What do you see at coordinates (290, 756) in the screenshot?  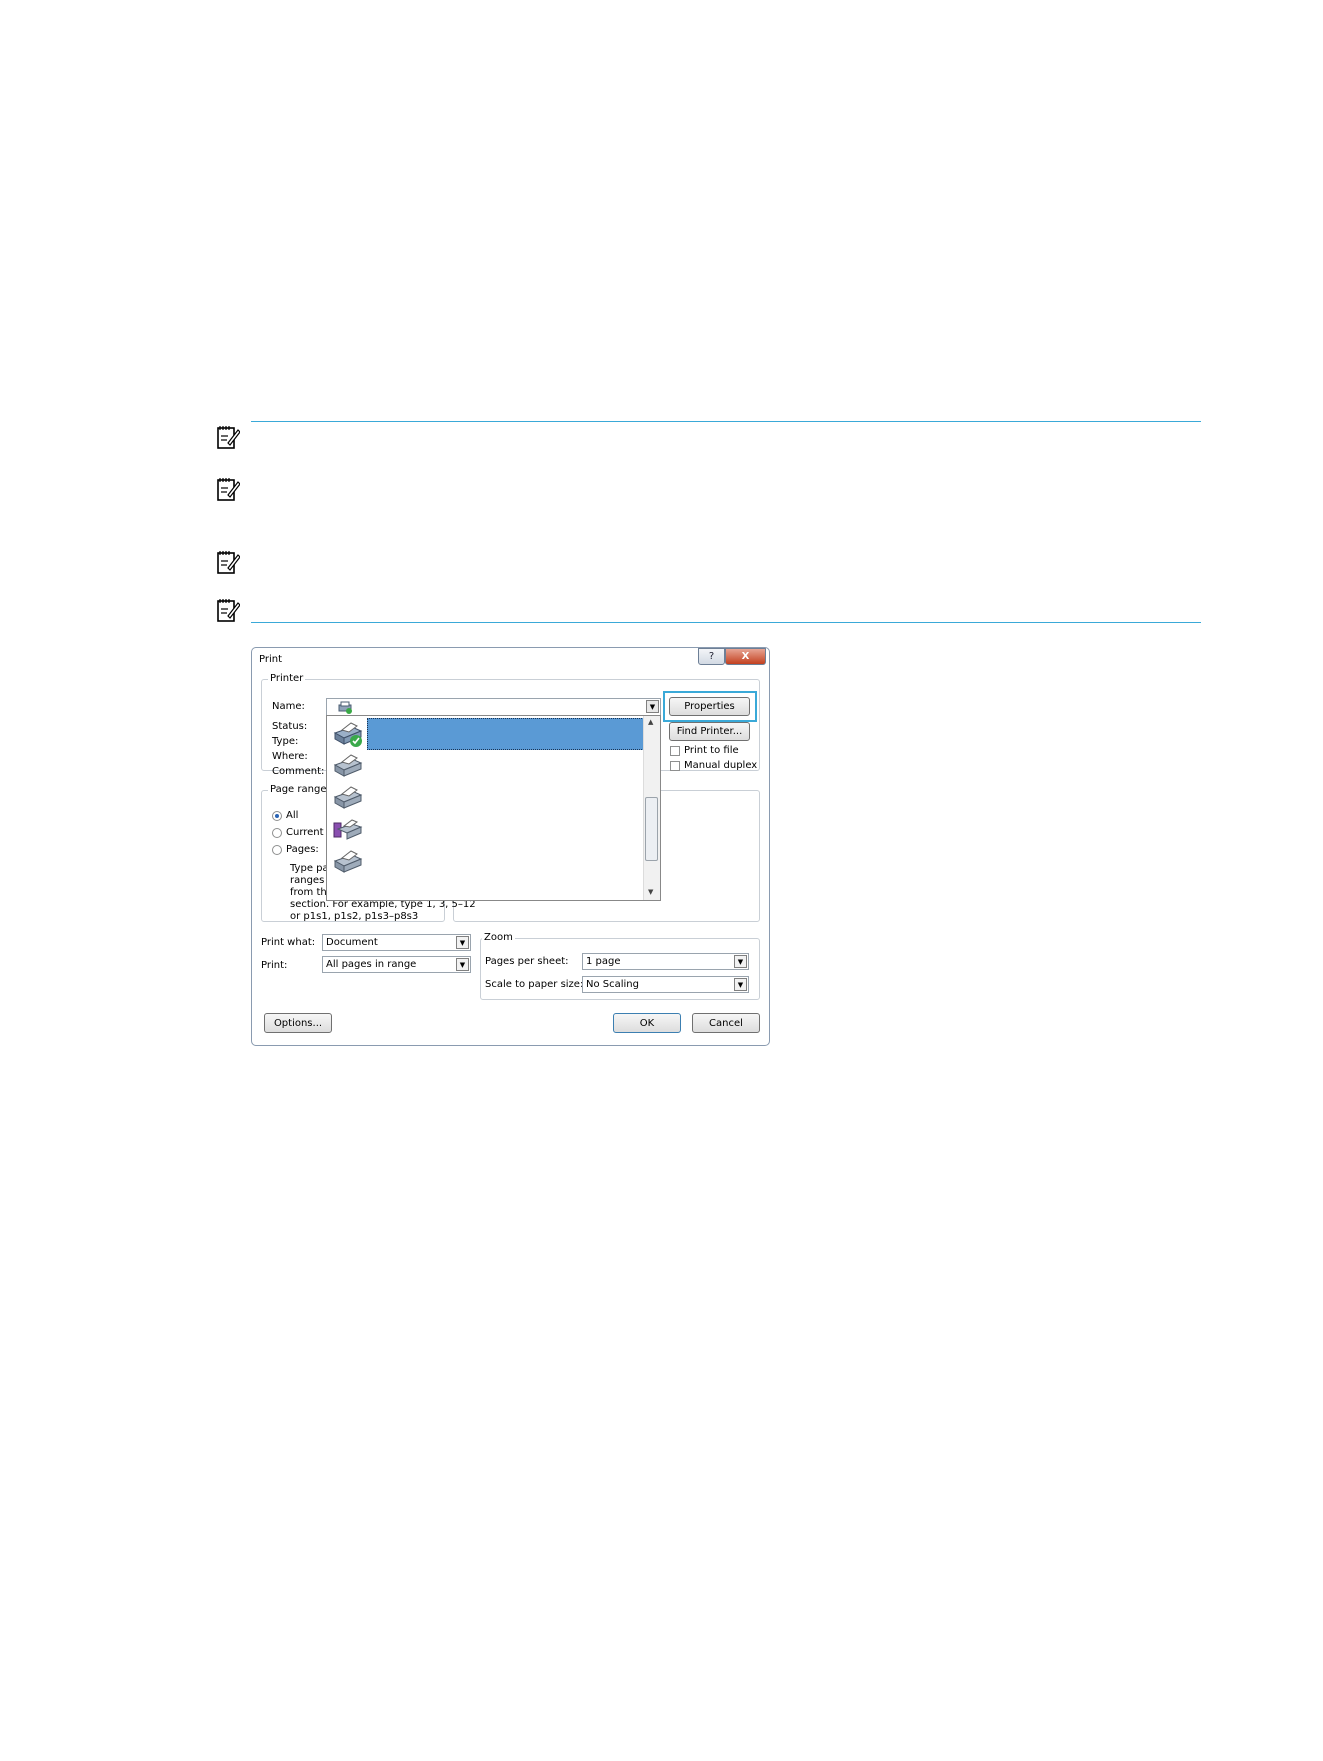 I see `where-label: Where:` at bounding box center [290, 756].